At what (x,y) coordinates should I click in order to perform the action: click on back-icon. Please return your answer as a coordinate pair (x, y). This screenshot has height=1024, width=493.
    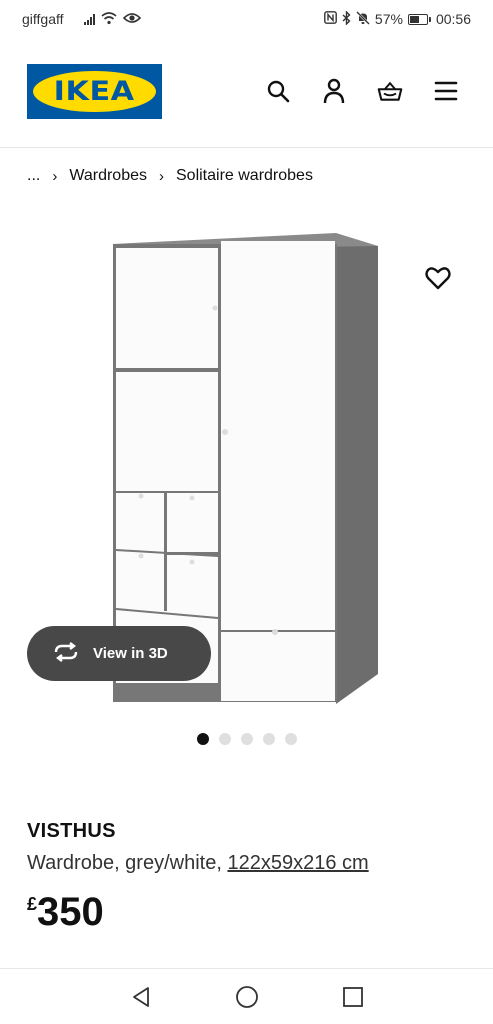
    Looking at the image, I should click on (141, 997).